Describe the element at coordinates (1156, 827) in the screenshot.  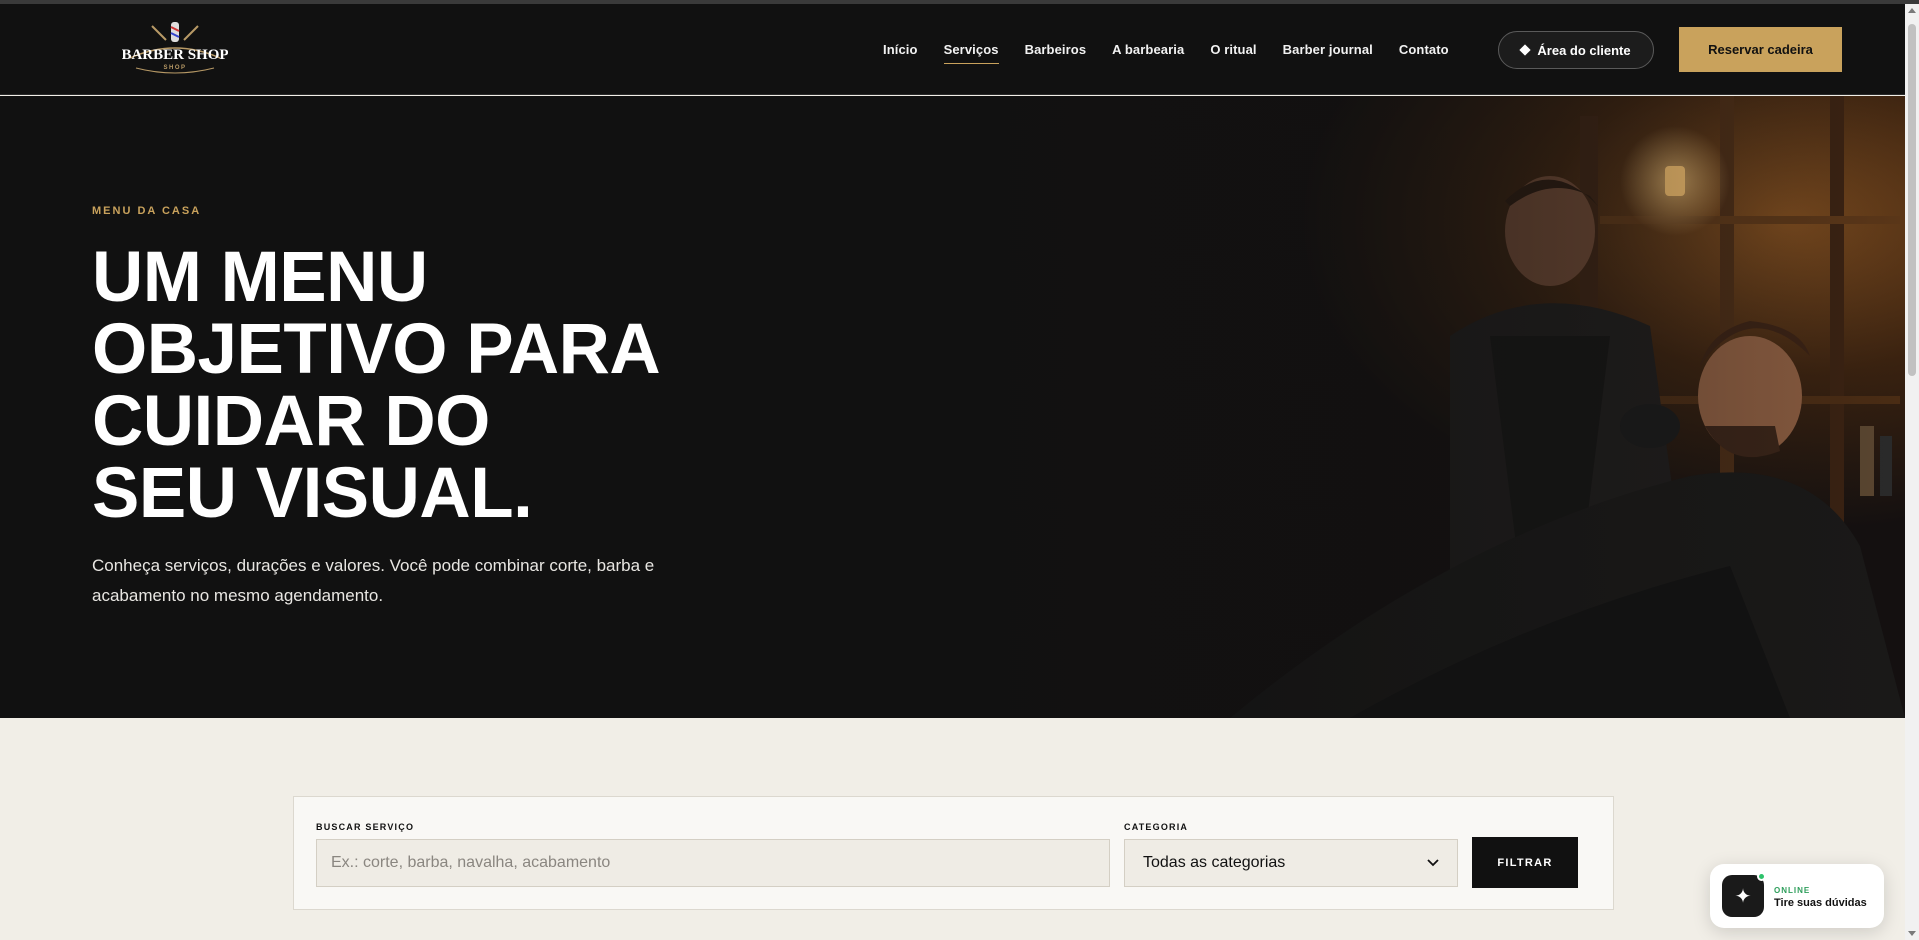
I see `category-label: CATEGORIA` at that location.